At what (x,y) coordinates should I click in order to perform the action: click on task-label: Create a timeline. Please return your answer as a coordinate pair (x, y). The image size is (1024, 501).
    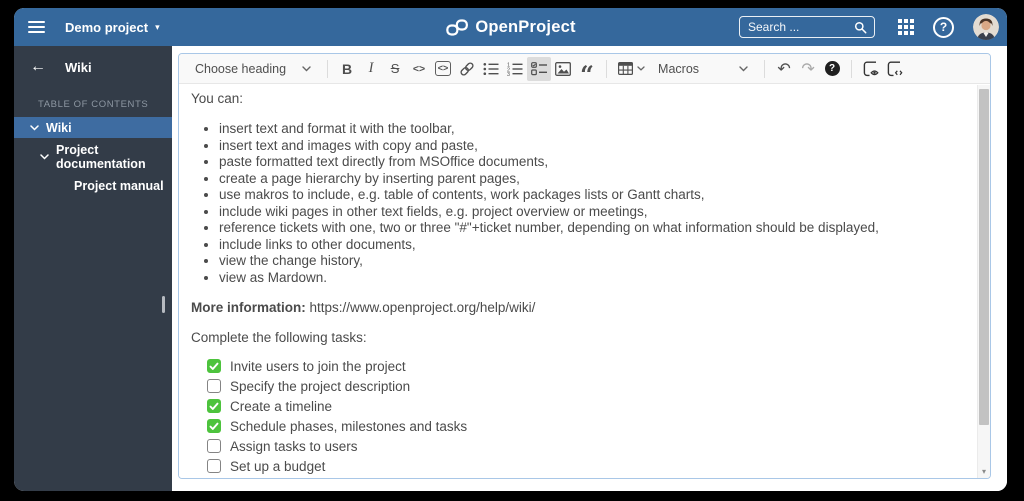
    Looking at the image, I should click on (281, 406).